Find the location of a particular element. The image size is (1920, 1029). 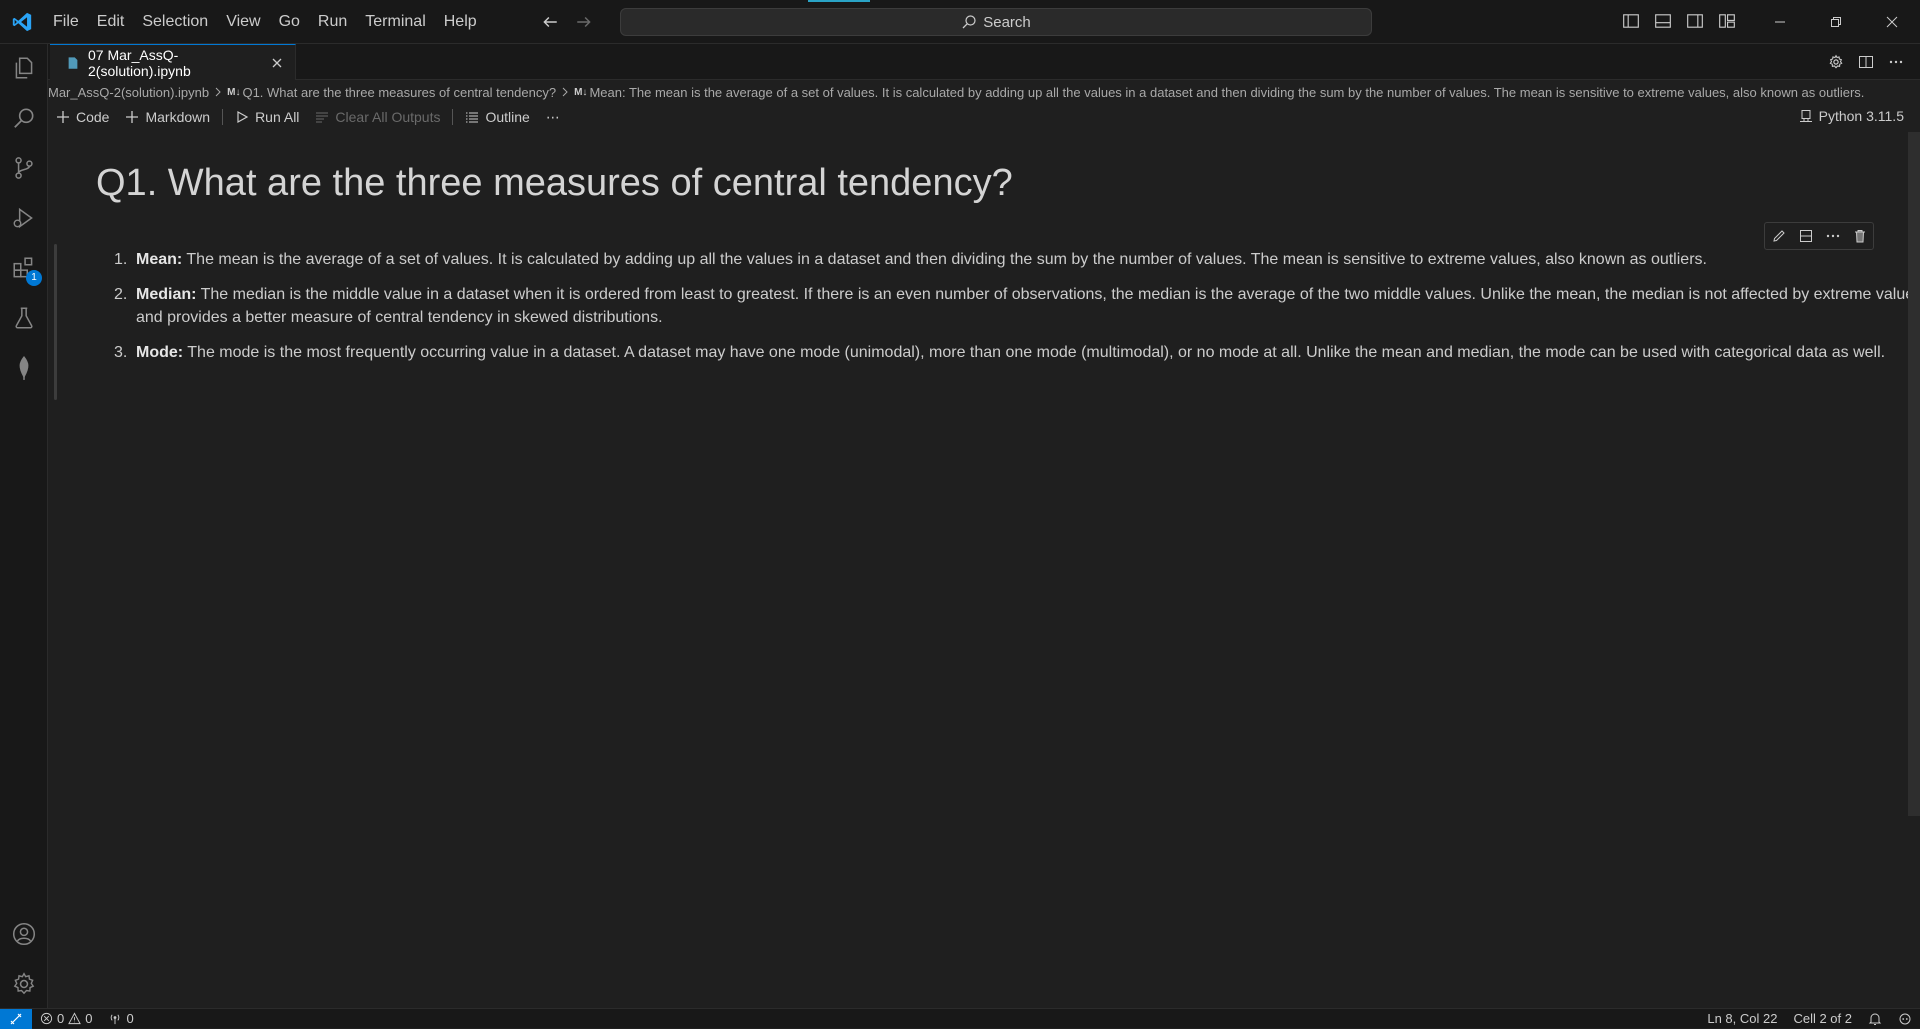

toggle-primary-sidebar-icon is located at coordinates (1631, 21).